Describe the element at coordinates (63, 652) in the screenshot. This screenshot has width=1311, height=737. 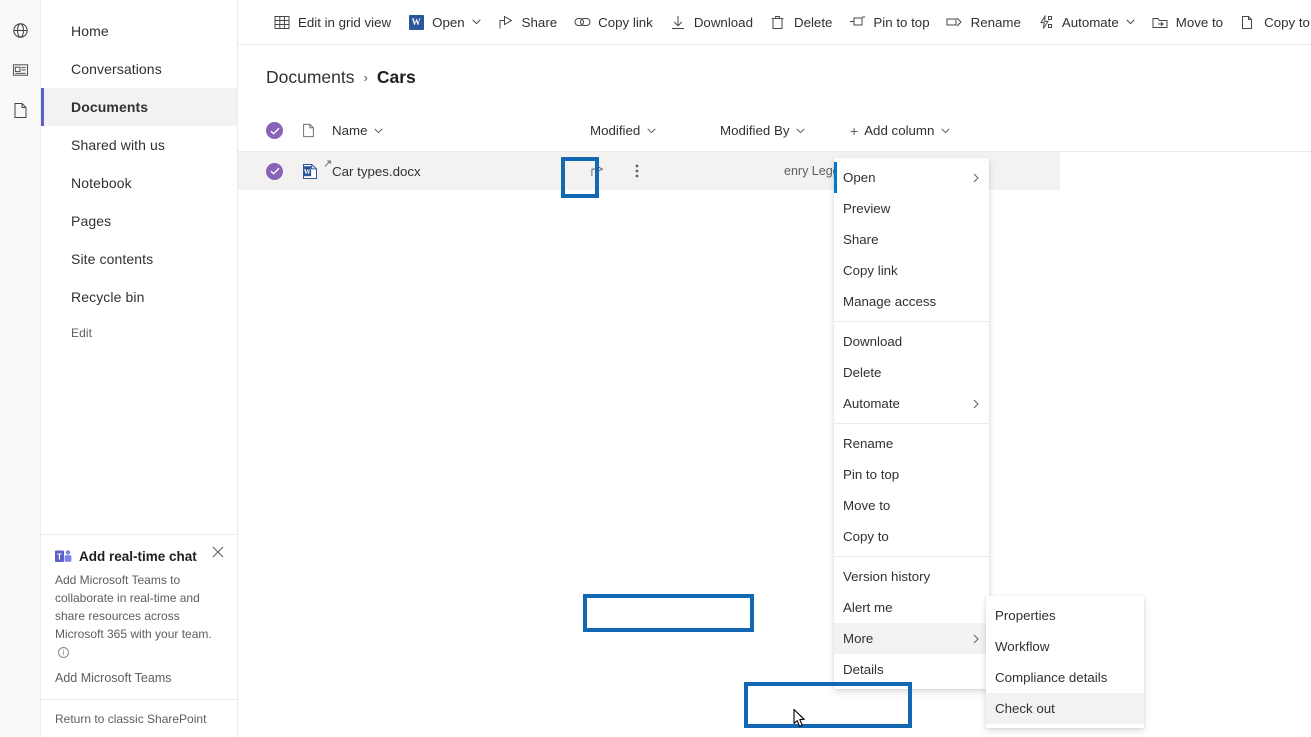
I see `info-icon: i` at that location.